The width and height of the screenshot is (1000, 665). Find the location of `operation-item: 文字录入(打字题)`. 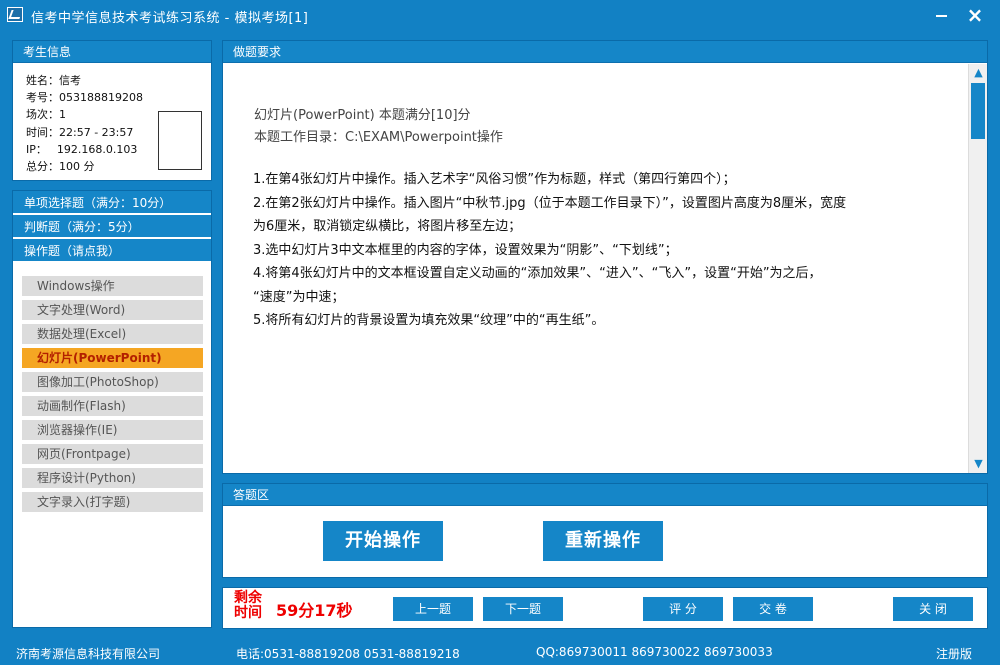

operation-item: 文字录入(打字题) is located at coordinates (112, 502).